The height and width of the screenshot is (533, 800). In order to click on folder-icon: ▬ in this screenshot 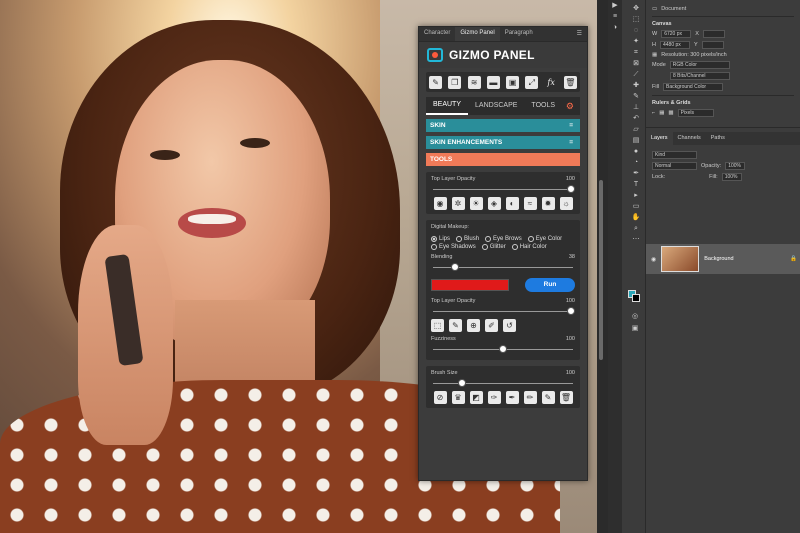, I will do `click(493, 82)`.